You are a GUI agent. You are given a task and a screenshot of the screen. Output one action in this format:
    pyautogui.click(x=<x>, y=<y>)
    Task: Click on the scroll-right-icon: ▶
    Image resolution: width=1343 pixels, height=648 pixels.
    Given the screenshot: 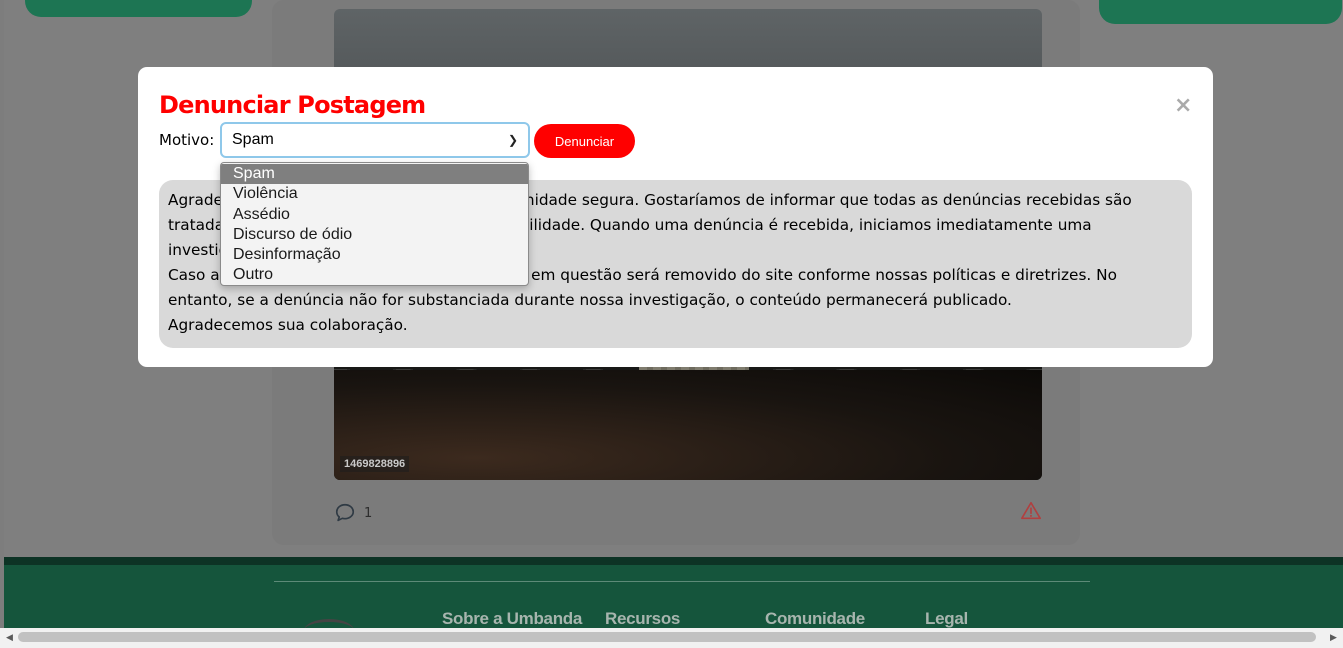 What is the action you would take?
    pyautogui.click(x=1333, y=638)
    